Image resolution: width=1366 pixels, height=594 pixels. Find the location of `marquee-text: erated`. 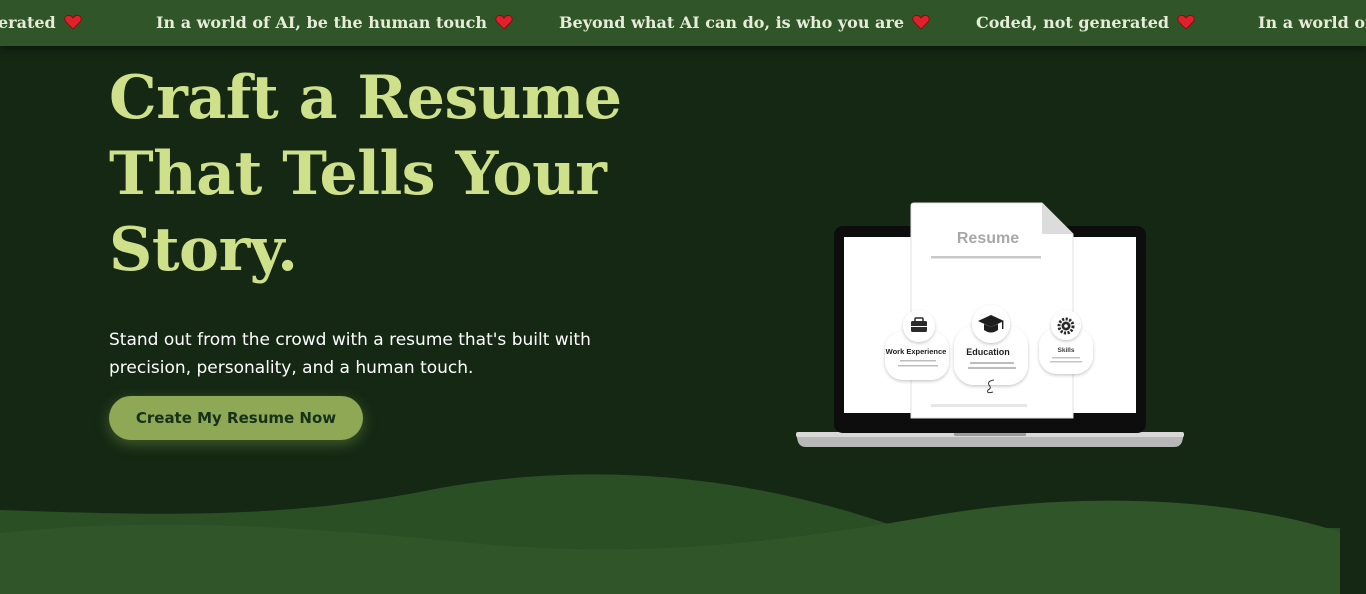

marquee-text: erated is located at coordinates (28, 22).